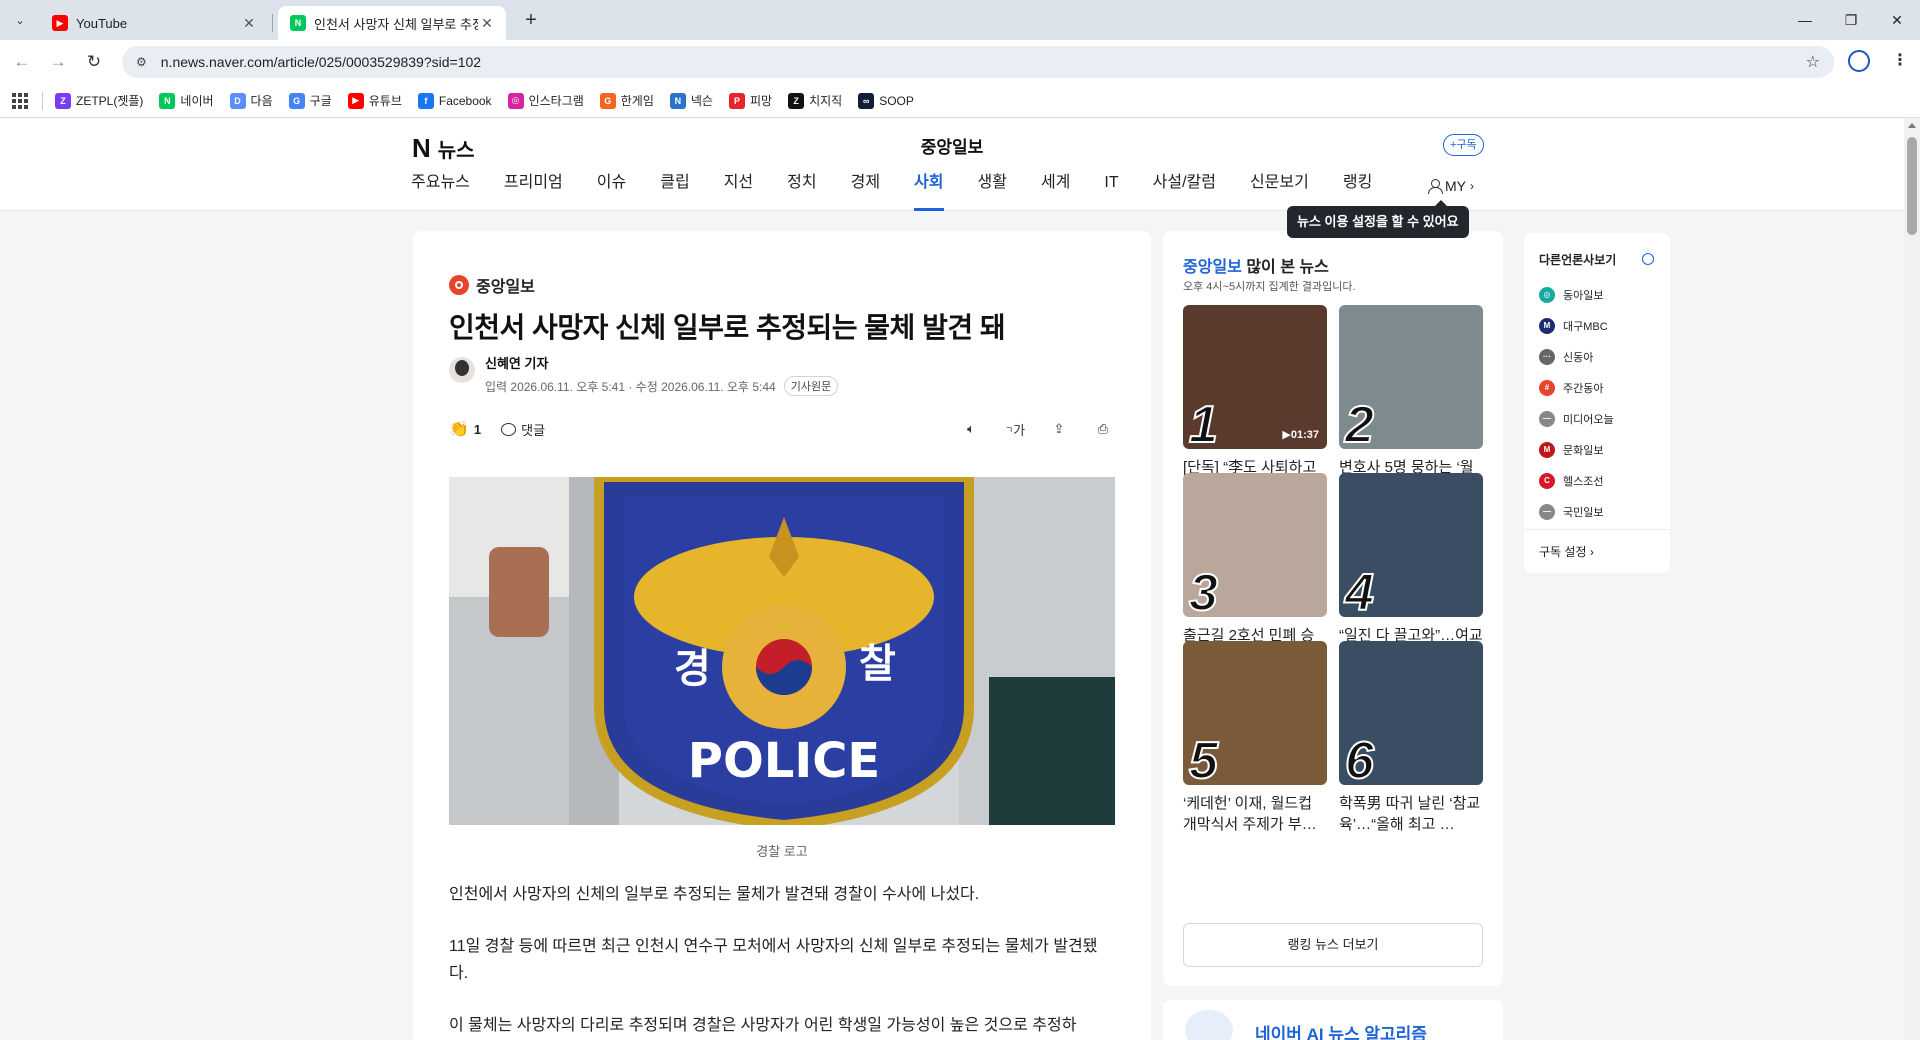 The width and height of the screenshot is (1920, 1040). What do you see at coordinates (782, 651) in the screenshot?
I see `article-photo: 경 찰 POLICE` at bounding box center [782, 651].